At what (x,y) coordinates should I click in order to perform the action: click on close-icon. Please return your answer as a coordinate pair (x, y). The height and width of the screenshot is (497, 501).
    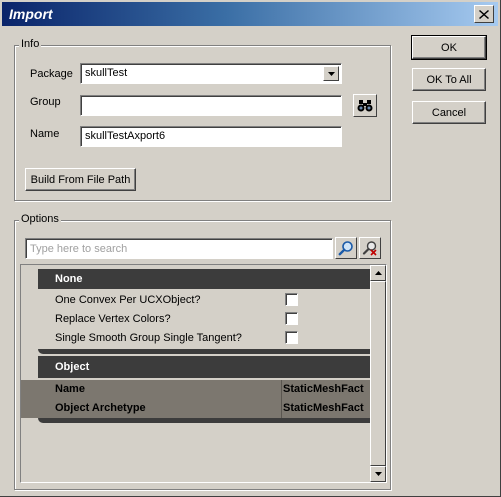
    Looking at the image, I should click on (484, 14).